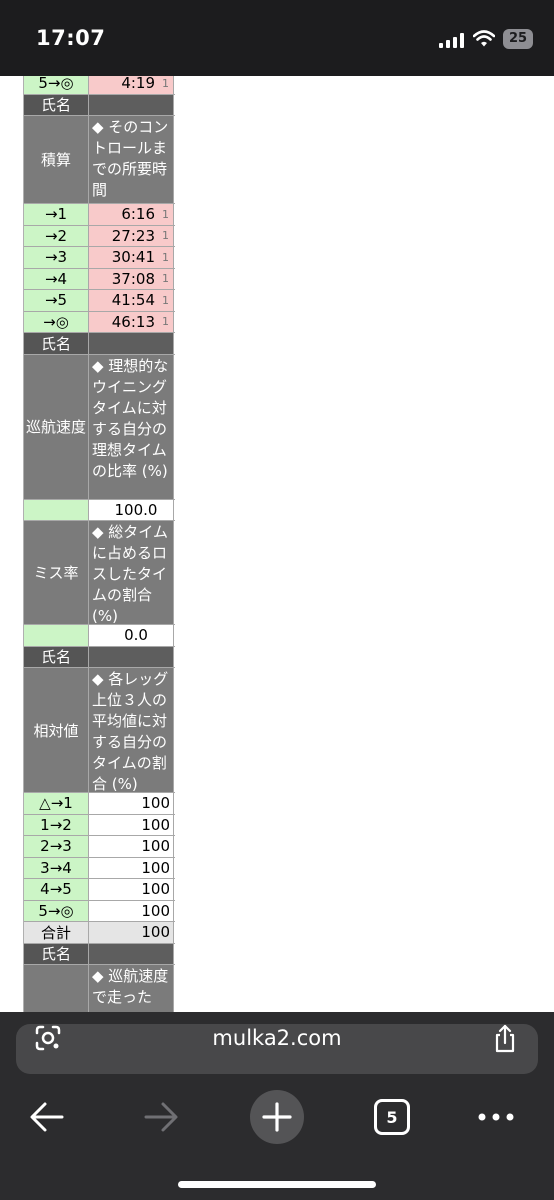  I want to click on cruise-run-description: ◆ 巡航速度で走った, so click(131, 988).